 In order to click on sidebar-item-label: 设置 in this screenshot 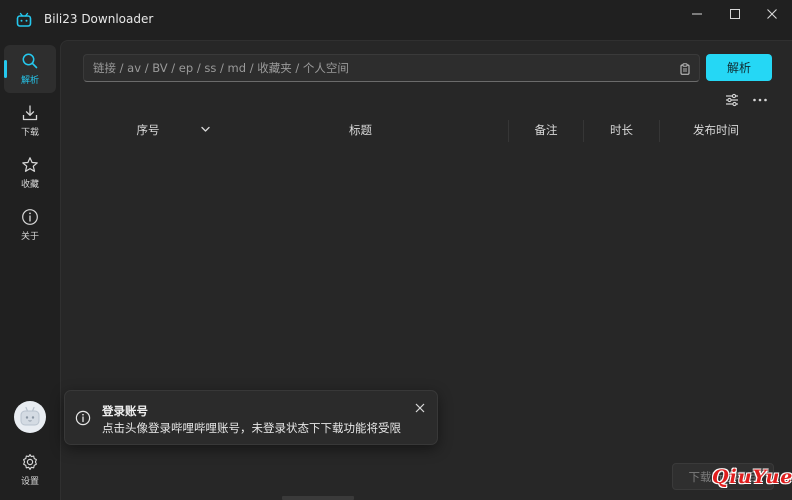, I will do `click(29, 482)`.